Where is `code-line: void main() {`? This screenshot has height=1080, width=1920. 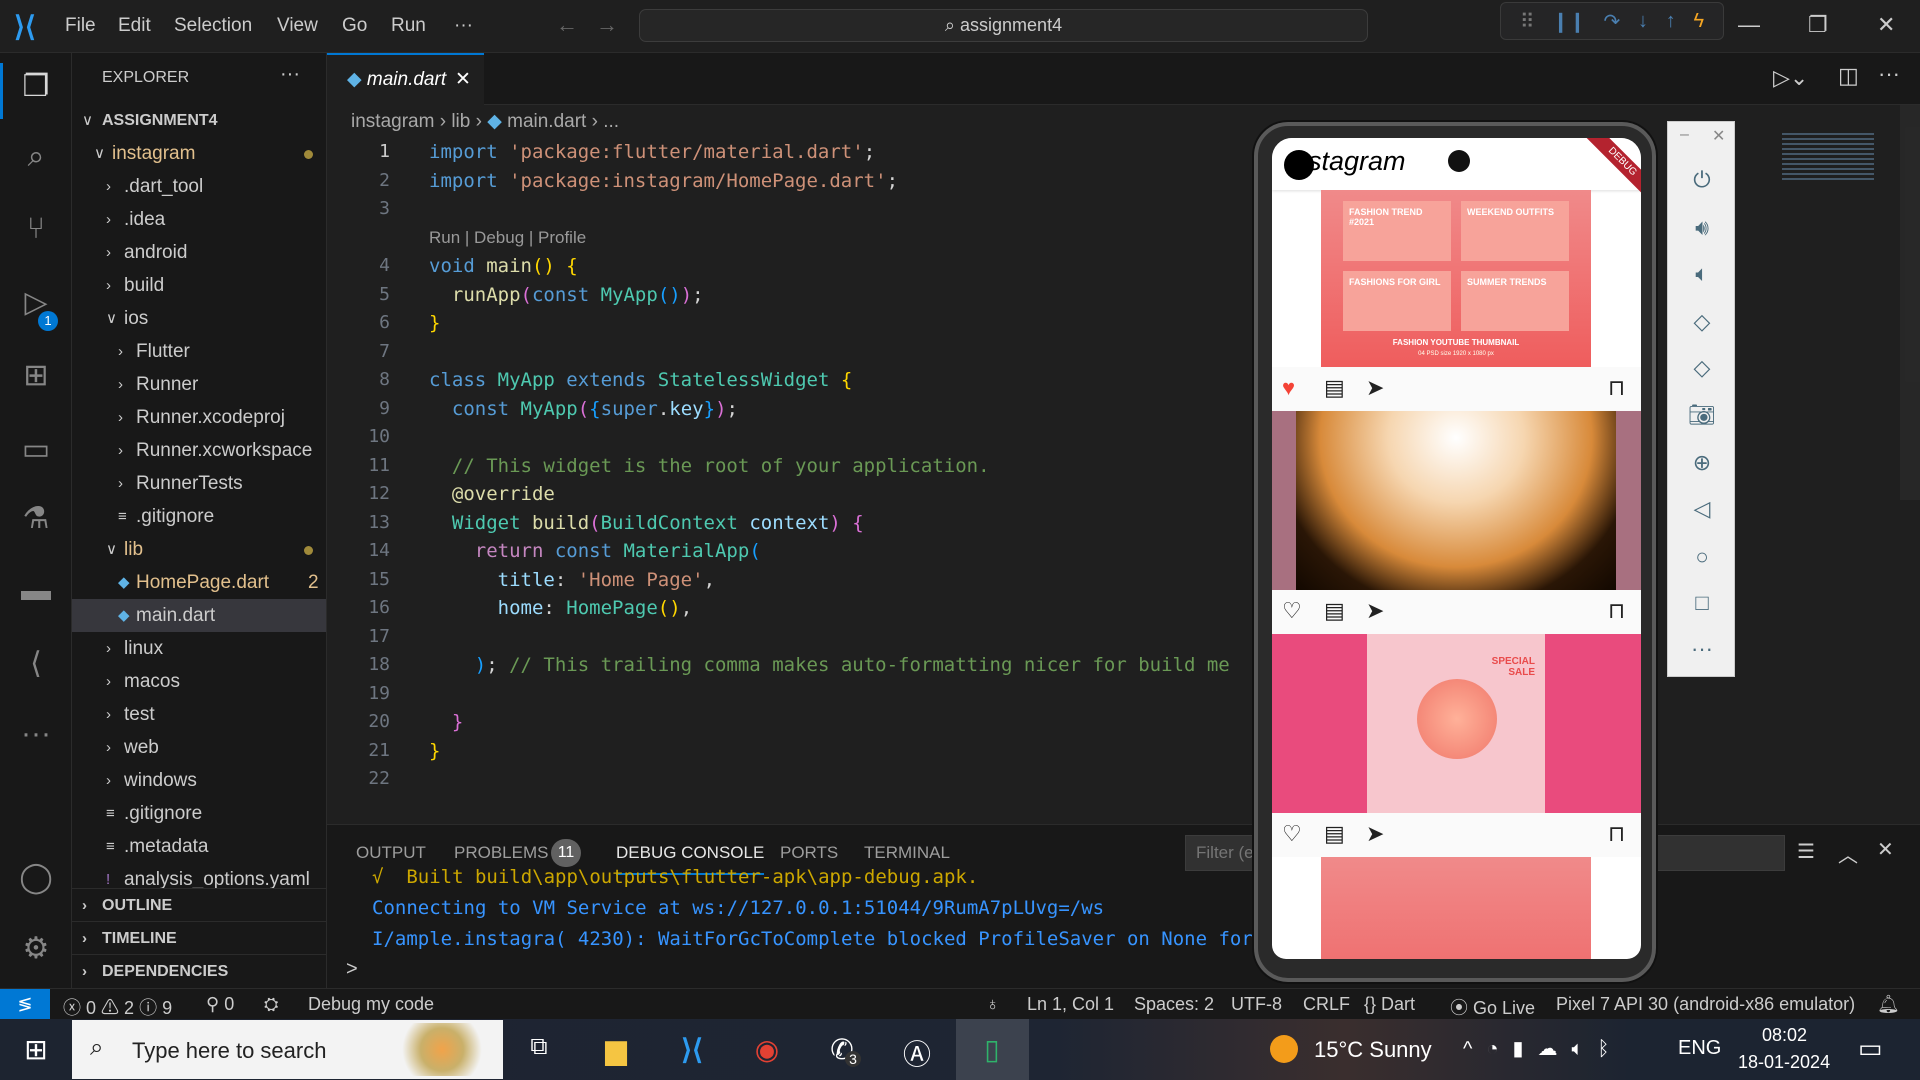
code-line: void main() { is located at coordinates (503, 266).